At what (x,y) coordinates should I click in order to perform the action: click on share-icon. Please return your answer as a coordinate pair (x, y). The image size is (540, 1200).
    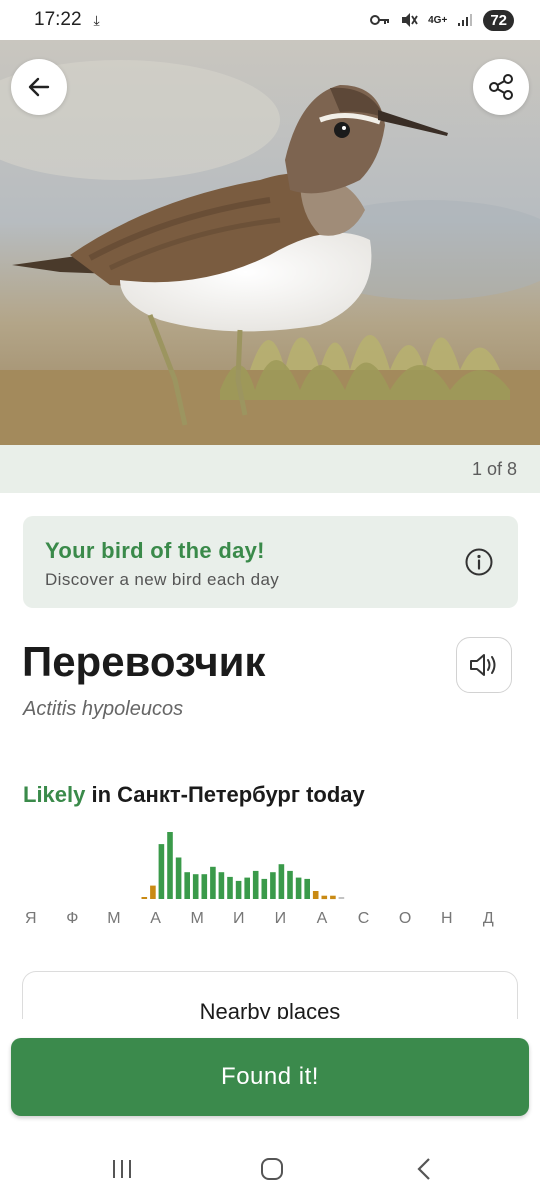
    Looking at the image, I should click on (501, 87).